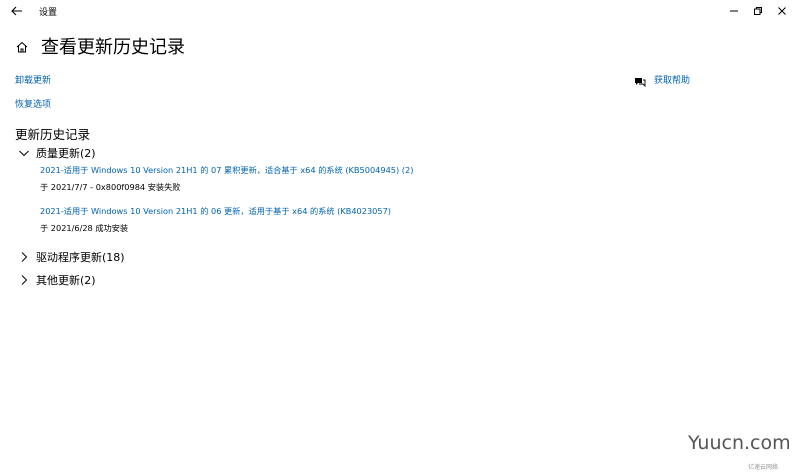  Describe the element at coordinates (80, 257) in the screenshot. I see `driver-updates-label: 驱动程序更新(18)` at that location.